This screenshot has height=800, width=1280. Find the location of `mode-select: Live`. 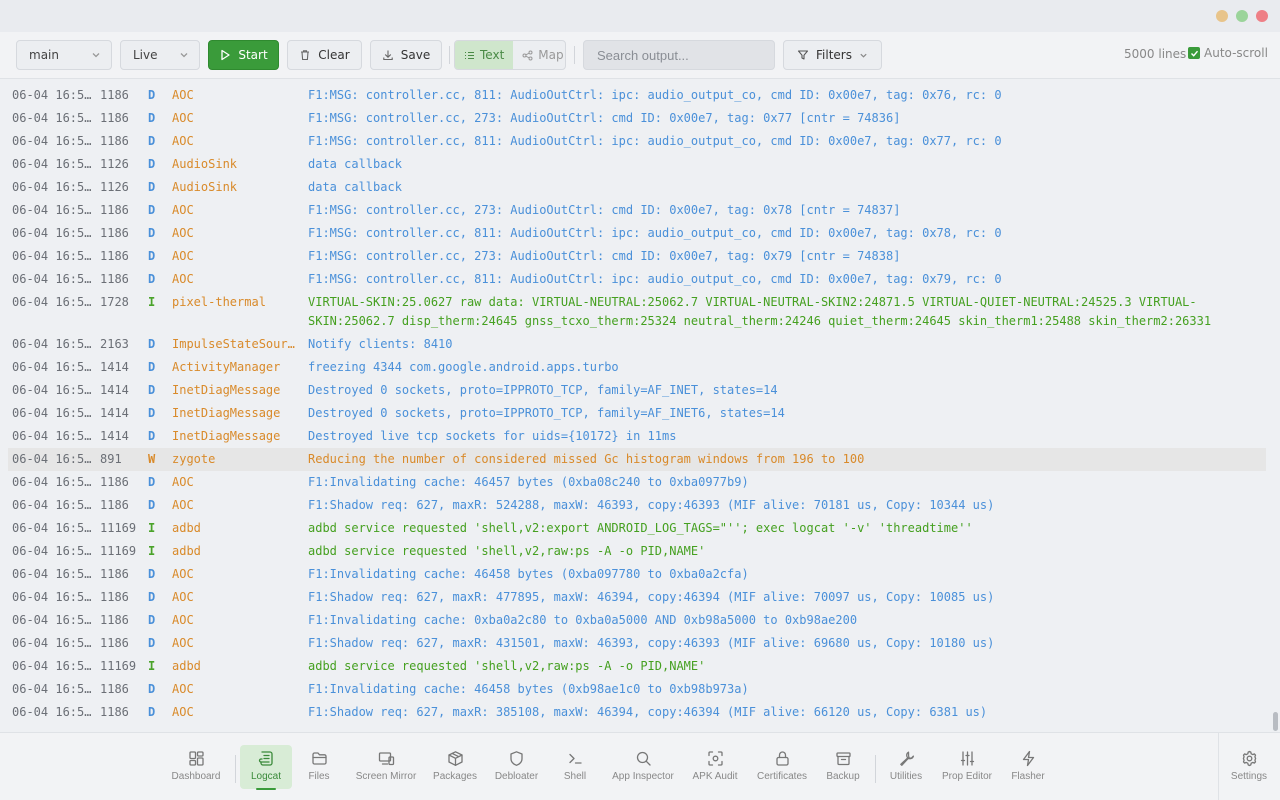

mode-select: Live is located at coordinates (160, 55).